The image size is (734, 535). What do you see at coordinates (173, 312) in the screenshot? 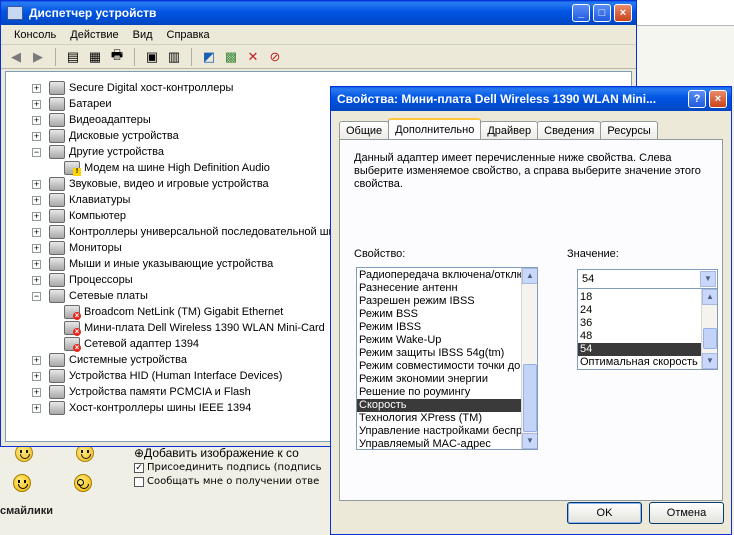
I see `tree-device: Broadcom NetLink (TM) Gigabit Ethernet` at bounding box center [173, 312].